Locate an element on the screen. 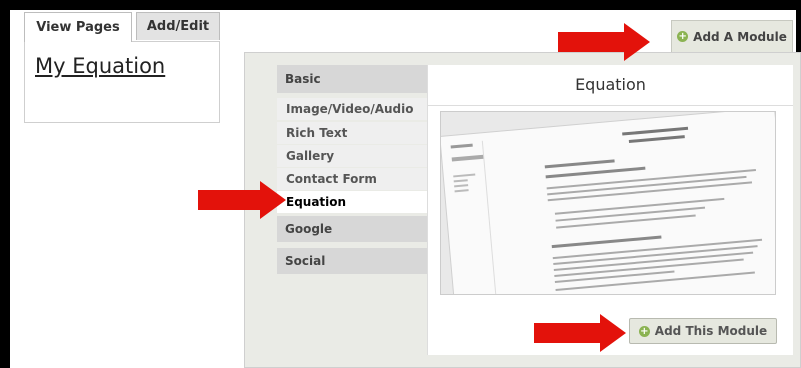 Image resolution: width=801 pixels, height=368 pixels. add-module-tab: + Add A Module is located at coordinates (732, 36).